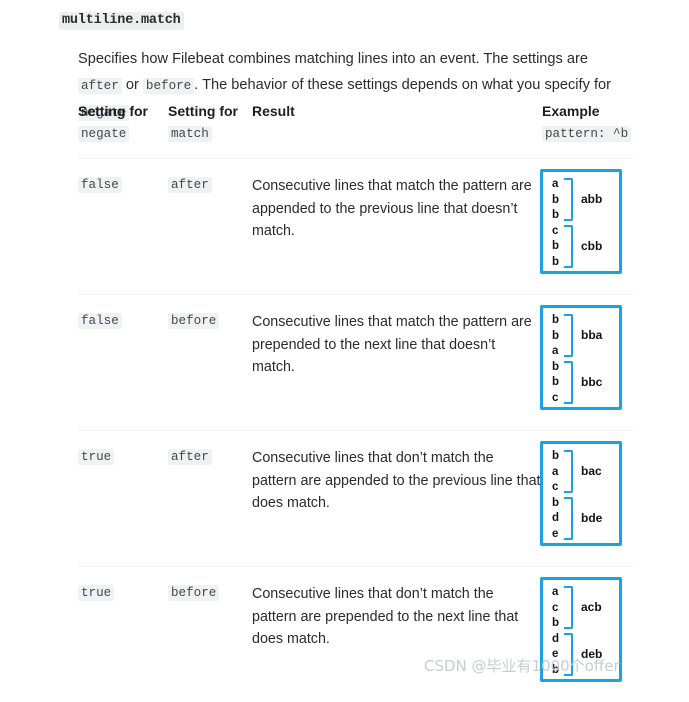  What do you see at coordinates (121, 21) in the screenshot?
I see `page-title: multiline.match` at bounding box center [121, 21].